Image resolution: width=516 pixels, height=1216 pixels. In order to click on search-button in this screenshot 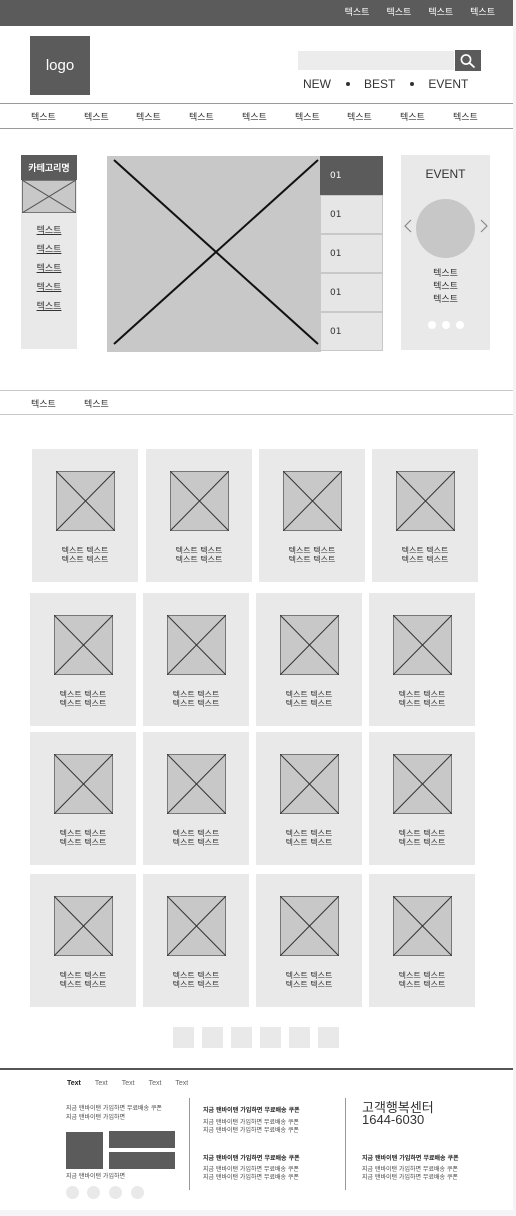, I will do `click(468, 60)`.